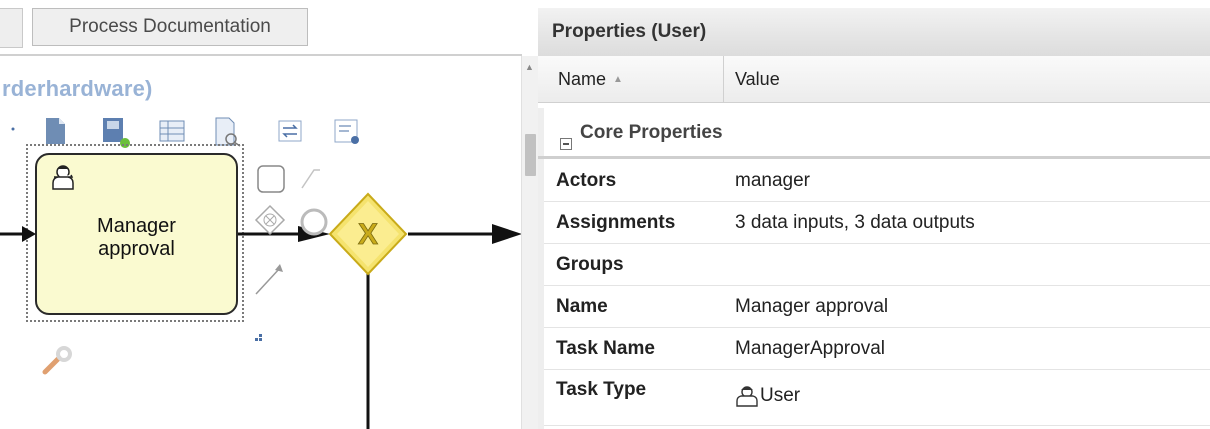 This screenshot has width=1210, height=429. I want to click on property-row-task-name: Task Name ManagerApproval, so click(877, 348).